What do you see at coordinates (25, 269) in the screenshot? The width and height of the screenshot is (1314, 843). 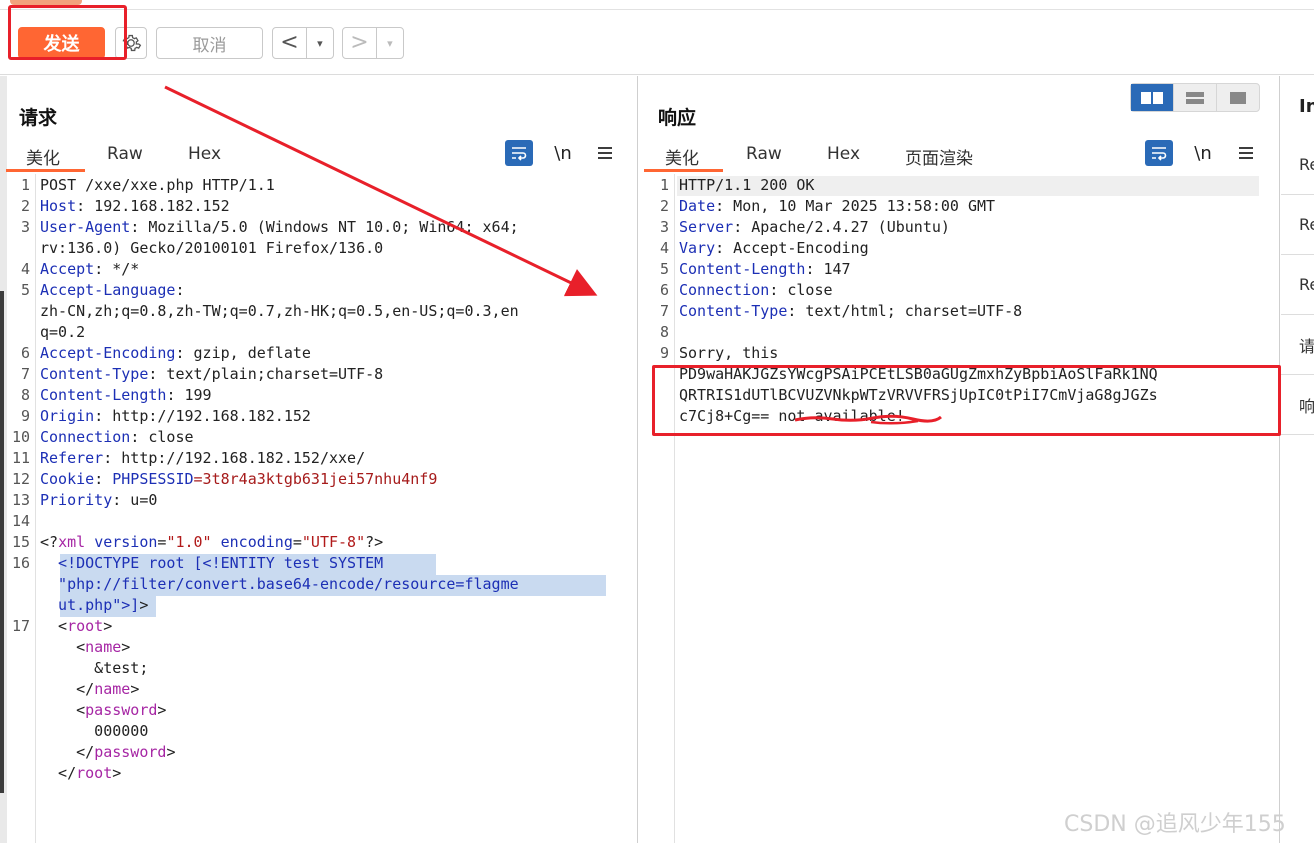 I see `line-number: 4` at bounding box center [25, 269].